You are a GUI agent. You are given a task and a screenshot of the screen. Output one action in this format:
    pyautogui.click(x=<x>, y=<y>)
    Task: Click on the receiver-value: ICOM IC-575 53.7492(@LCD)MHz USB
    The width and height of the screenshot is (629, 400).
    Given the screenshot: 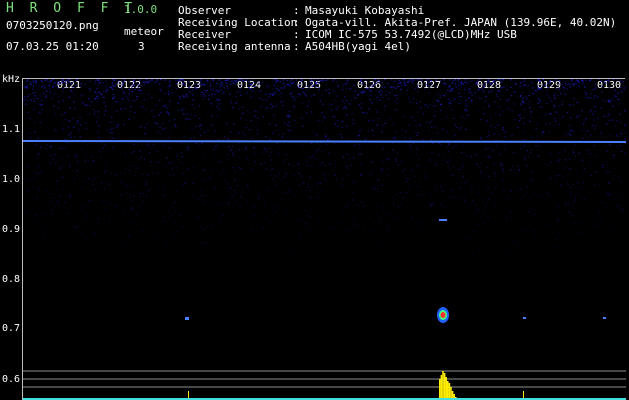 What is the action you would take?
    pyautogui.click(x=411, y=34)
    